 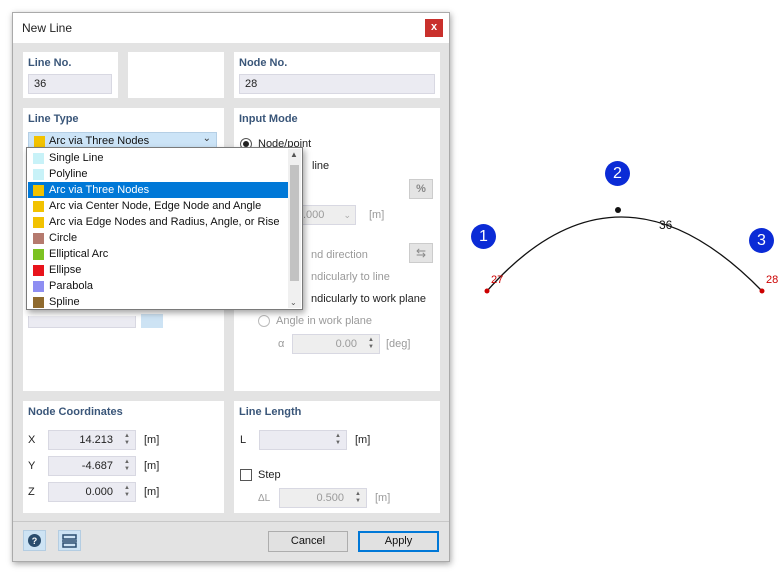 What do you see at coordinates (31, 492) in the screenshot?
I see `z-label: Z` at bounding box center [31, 492].